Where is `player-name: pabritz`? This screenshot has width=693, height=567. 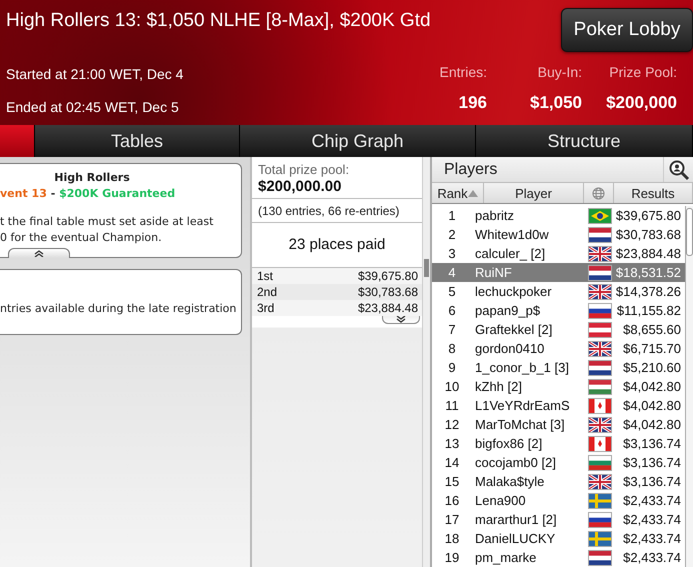
player-name: pabritz is located at coordinates (495, 215).